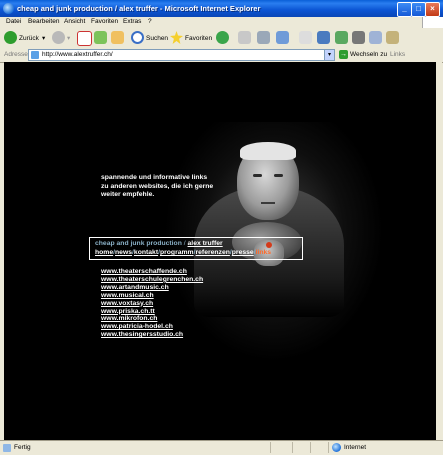 This screenshot has height=455, width=443. Describe the element at coordinates (268, 151) in the screenshot. I see `person-hair` at that location.